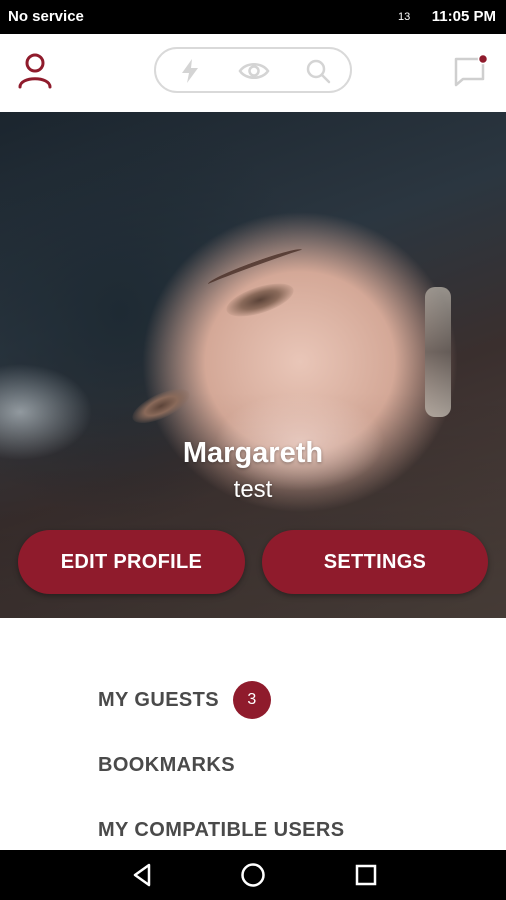 Image resolution: width=506 pixels, height=900 pixels. I want to click on search-icon, so click(318, 71).